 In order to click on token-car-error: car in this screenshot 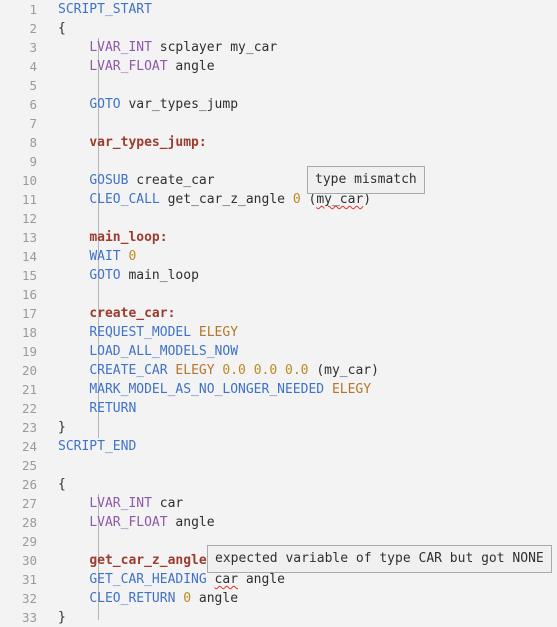, I will do `click(226, 579)`.